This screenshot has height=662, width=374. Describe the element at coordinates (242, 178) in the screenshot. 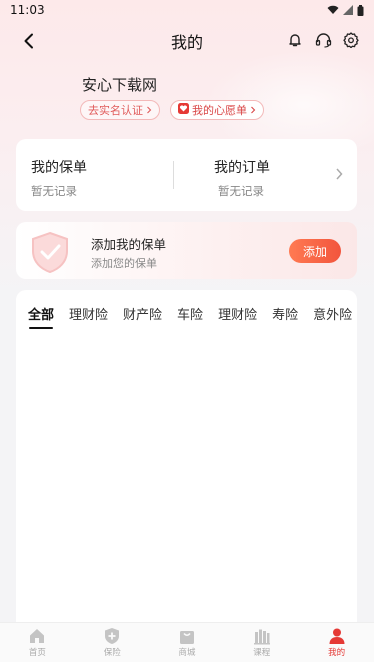

I see `my-order-section: 我的订单 暂无记录` at that location.